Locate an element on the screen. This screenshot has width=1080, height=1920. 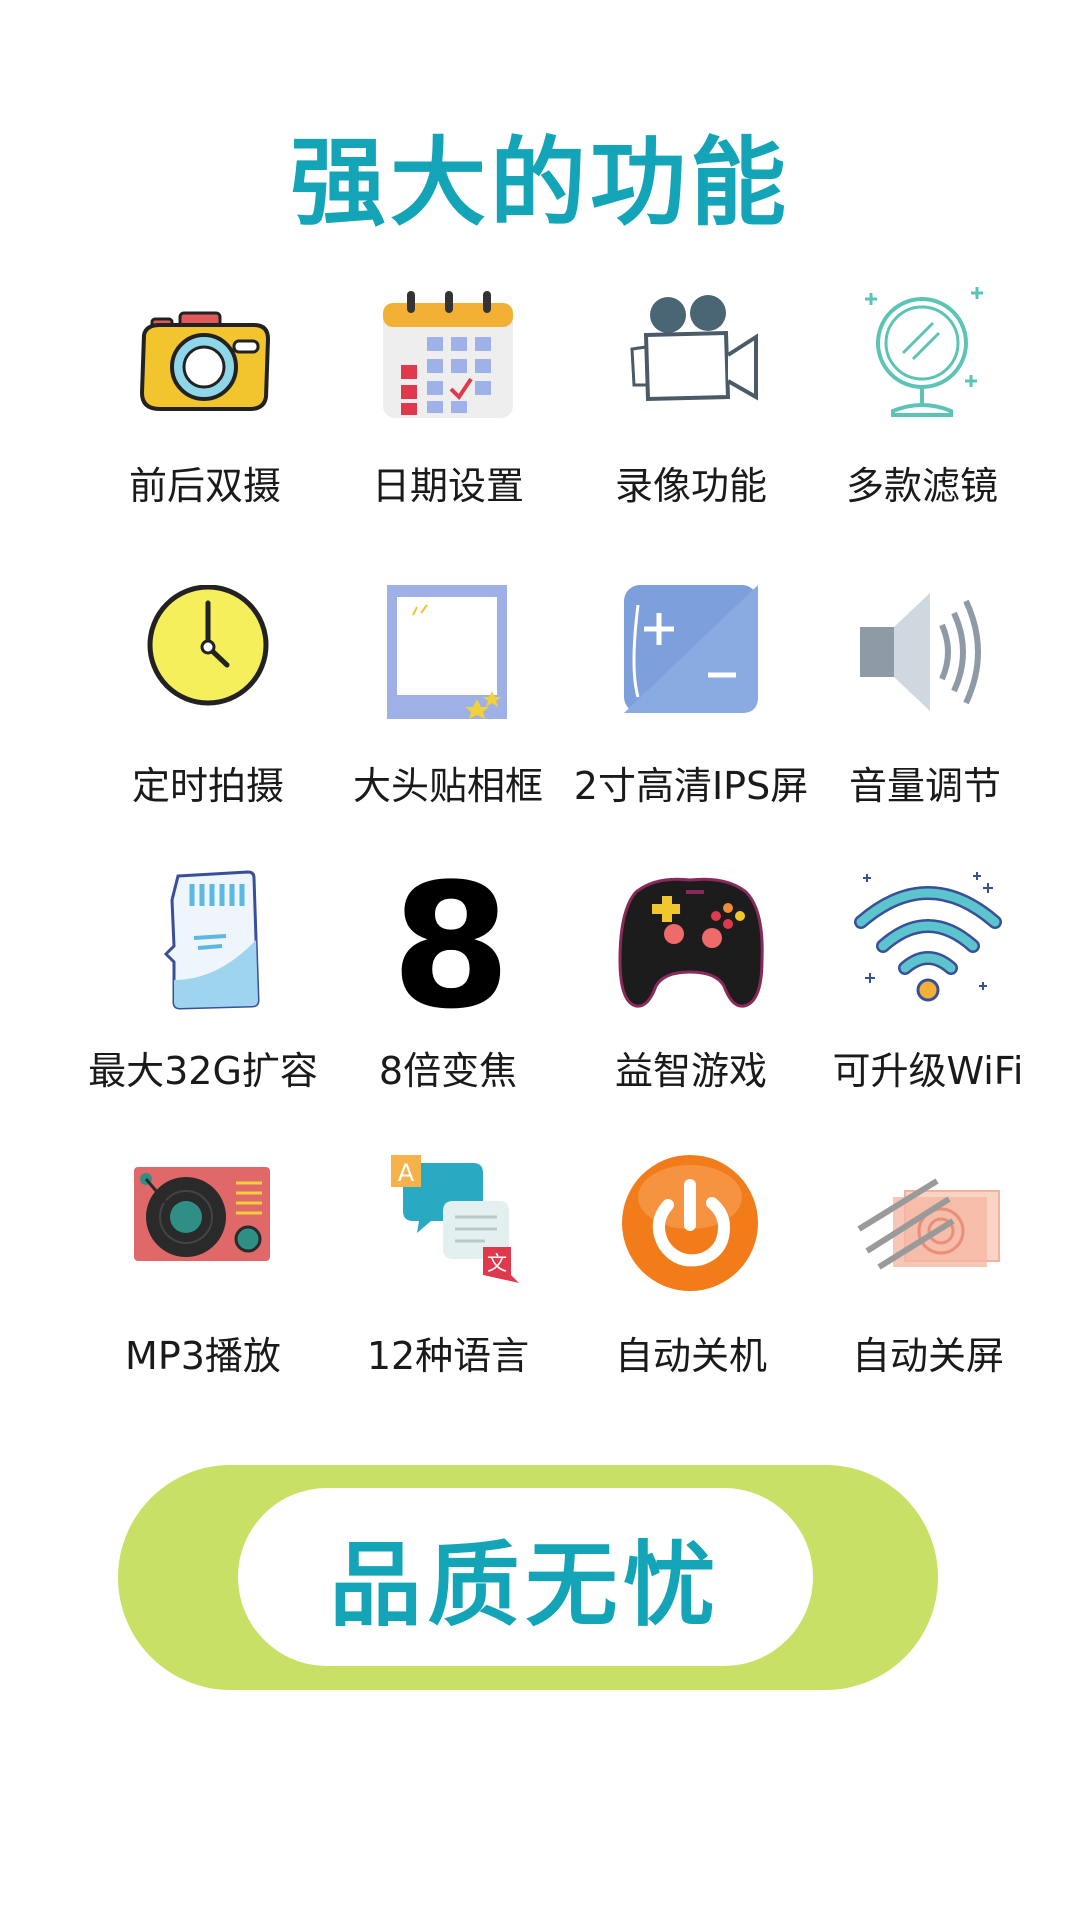
sd-card-icon is located at coordinates (203, 945).